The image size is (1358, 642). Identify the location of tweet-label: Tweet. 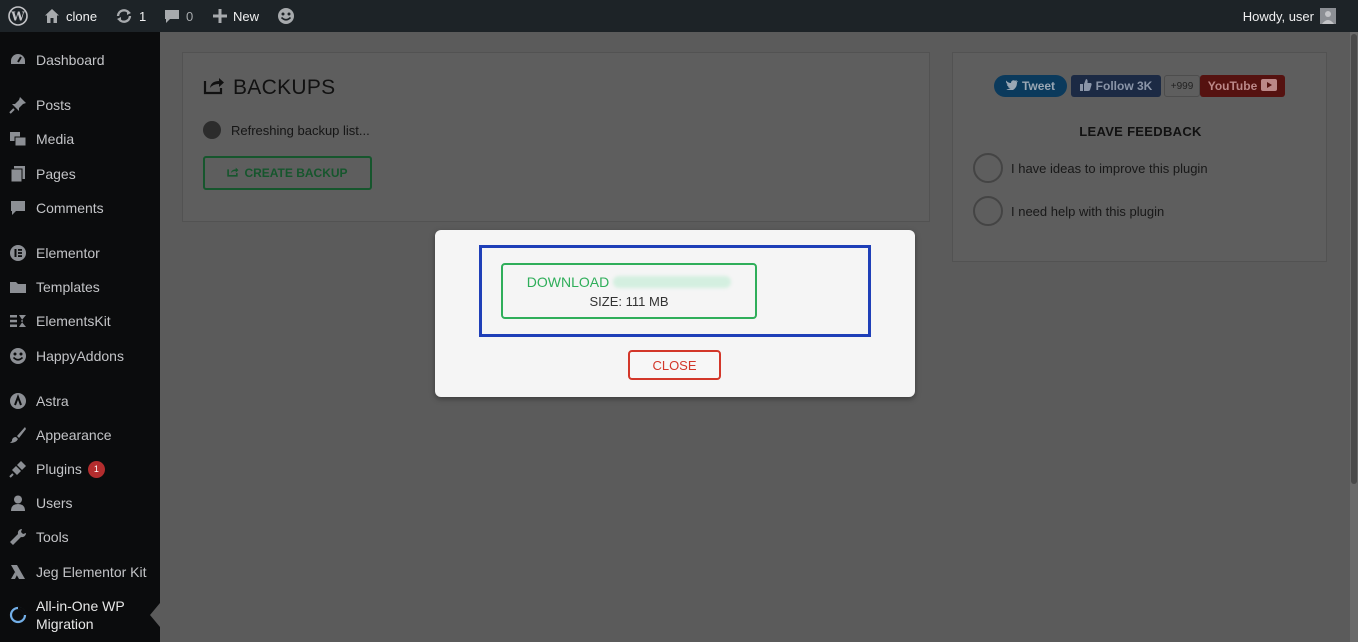
(1038, 86).